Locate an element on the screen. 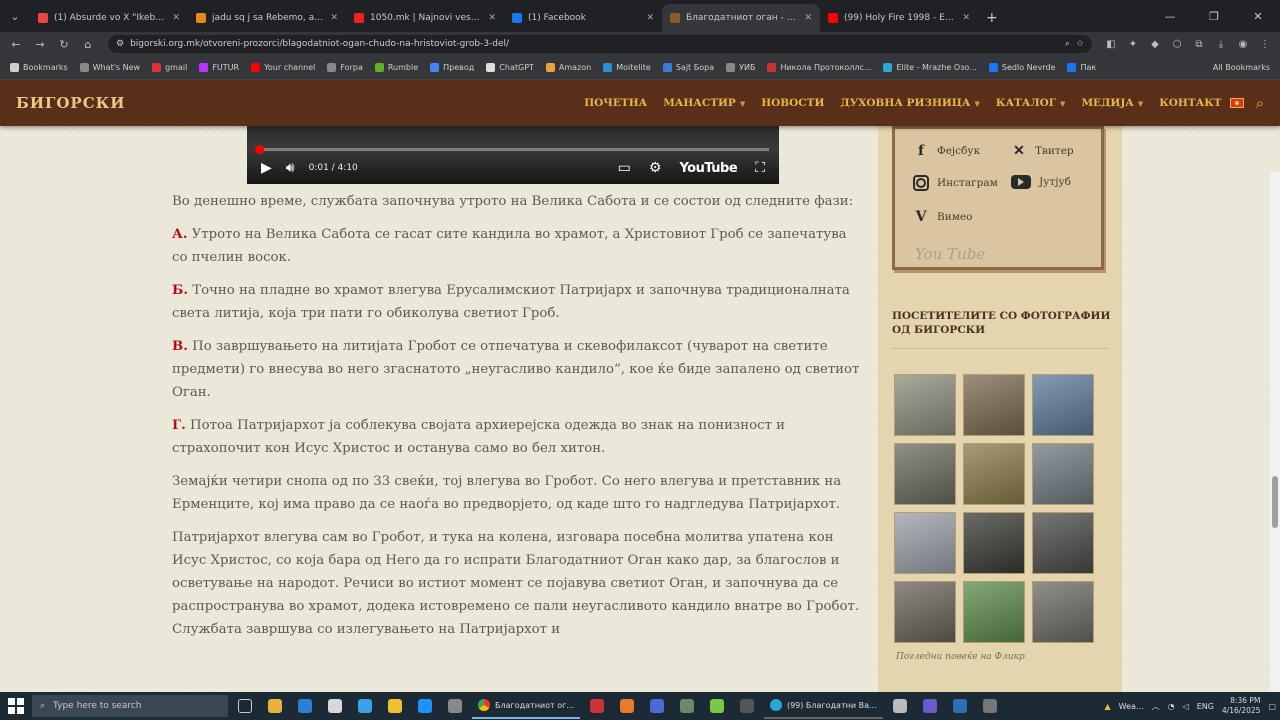 This screenshot has height=720, width=1280. zoom-icon: ⌕ is located at coordinates (1067, 44).